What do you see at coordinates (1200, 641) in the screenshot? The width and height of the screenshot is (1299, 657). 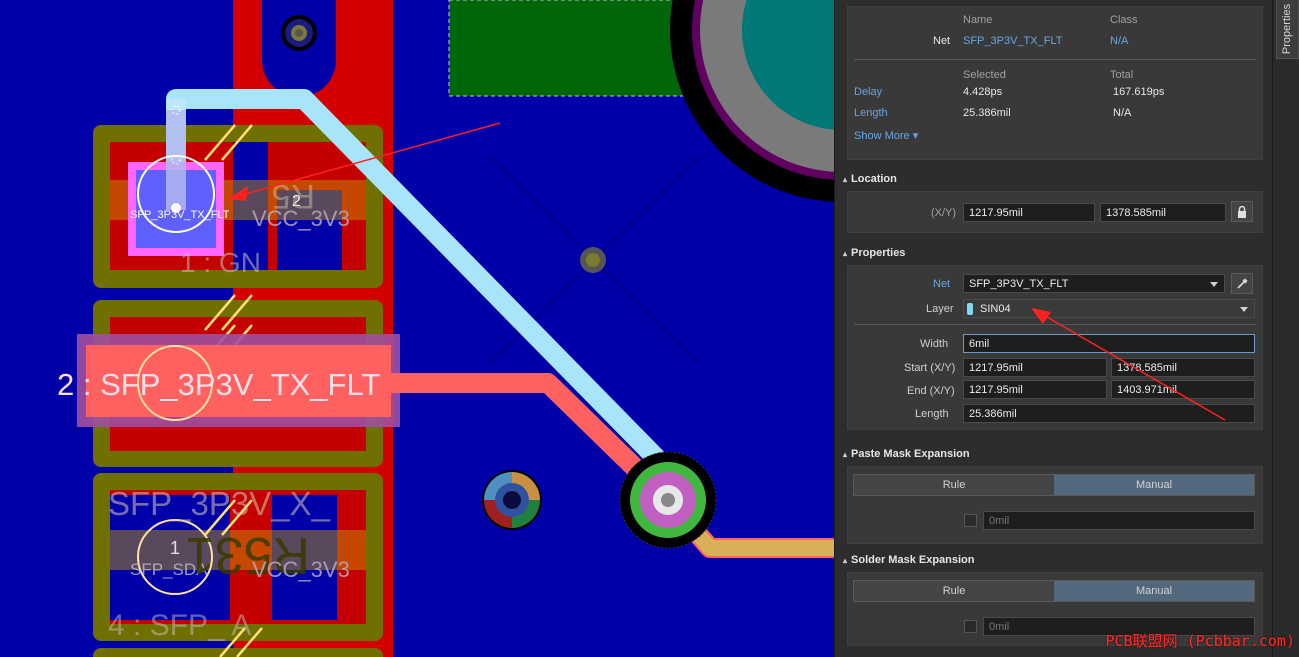 I see `watermark: PCB联盟网 (Pcbbar.com)` at bounding box center [1200, 641].